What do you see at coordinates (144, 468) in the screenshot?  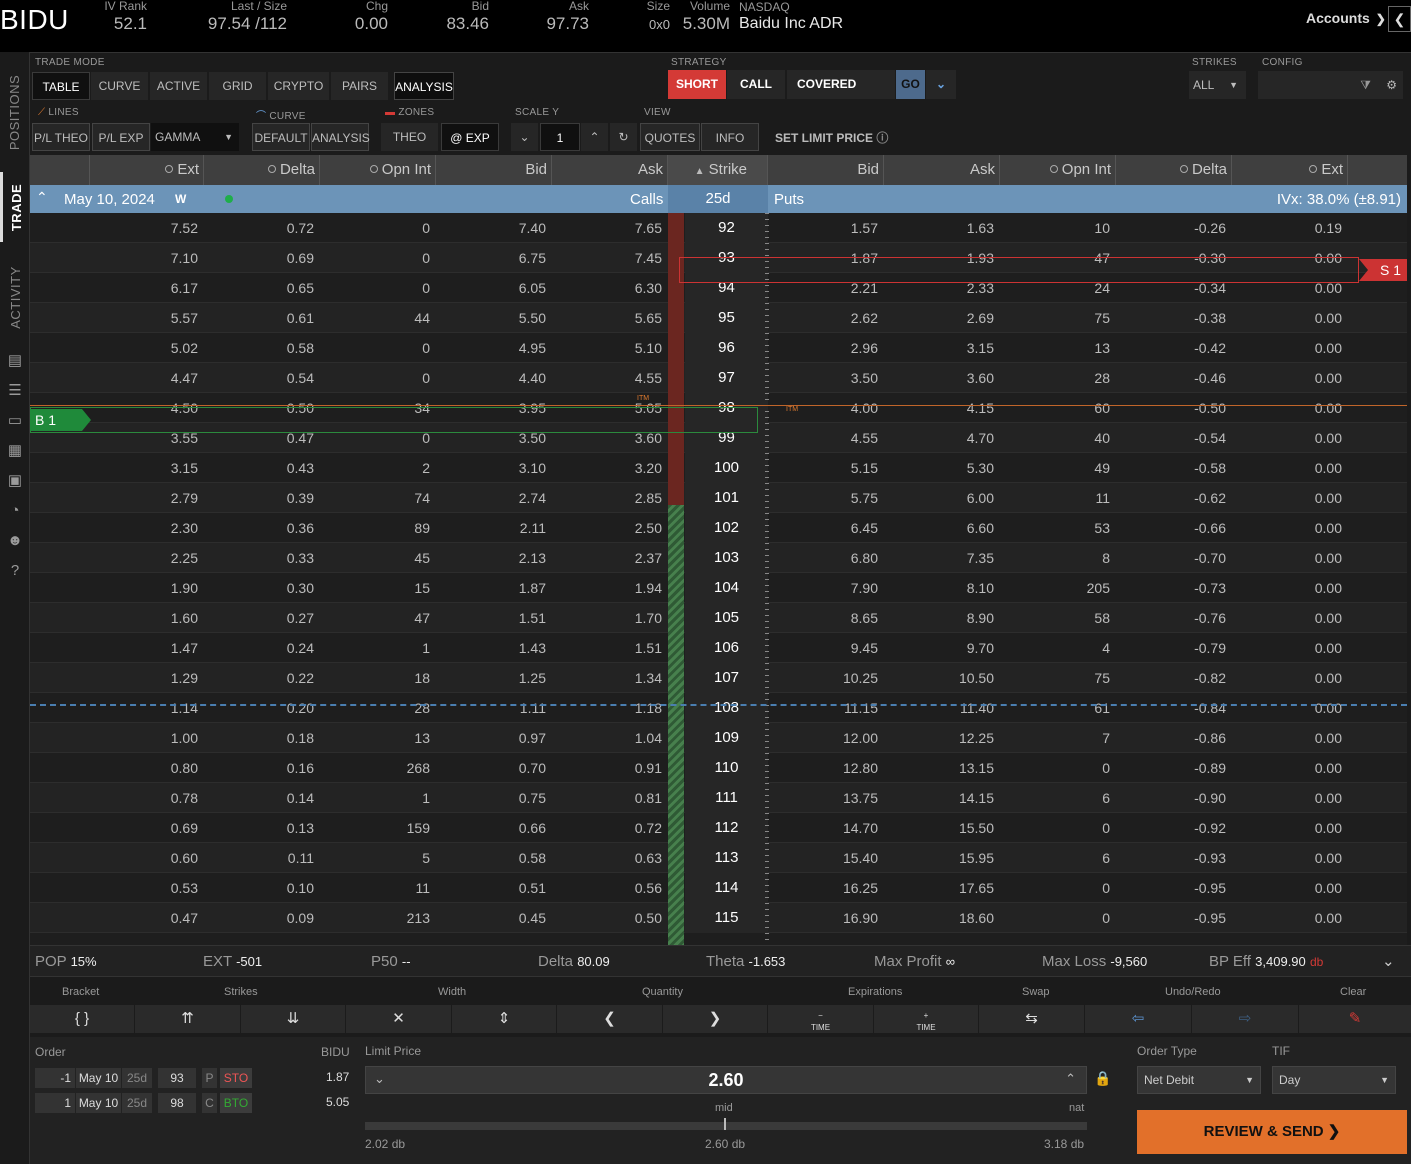 I see `ext-cell: 3.15` at bounding box center [144, 468].